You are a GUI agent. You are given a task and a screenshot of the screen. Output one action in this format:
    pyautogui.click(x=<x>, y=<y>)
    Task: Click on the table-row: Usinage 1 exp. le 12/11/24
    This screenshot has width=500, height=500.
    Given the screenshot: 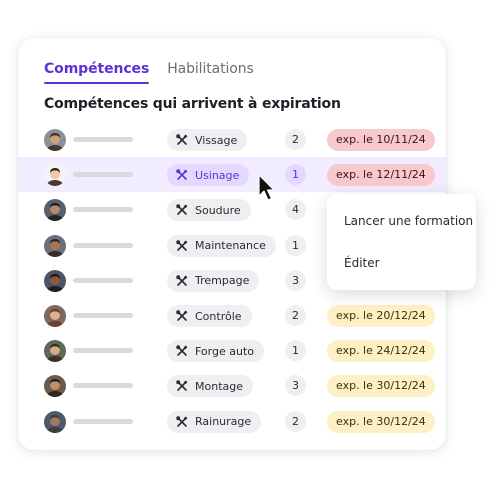 What is the action you would take?
    pyautogui.click(x=232, y=175)
    